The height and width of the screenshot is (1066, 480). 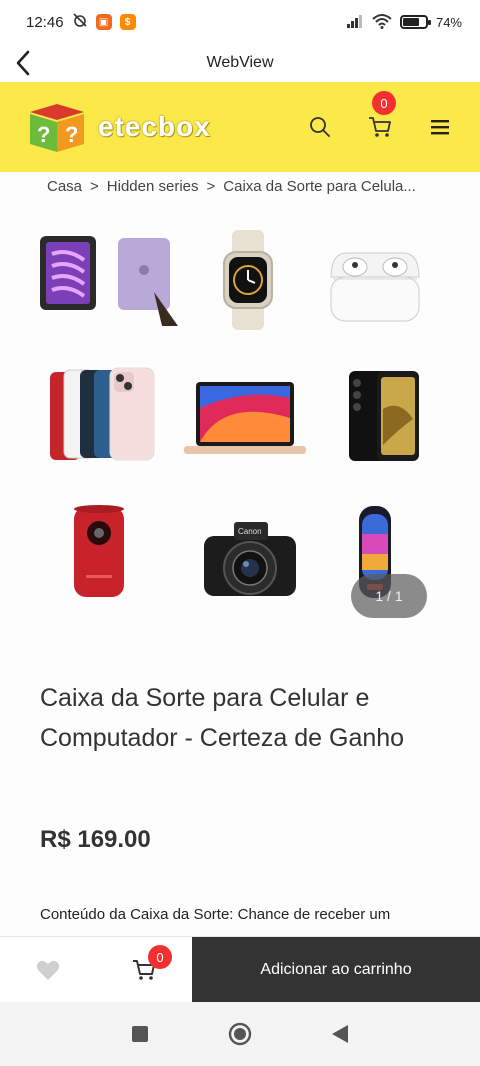 I want to click on back-nav-button, so click(x=340, y=1034).